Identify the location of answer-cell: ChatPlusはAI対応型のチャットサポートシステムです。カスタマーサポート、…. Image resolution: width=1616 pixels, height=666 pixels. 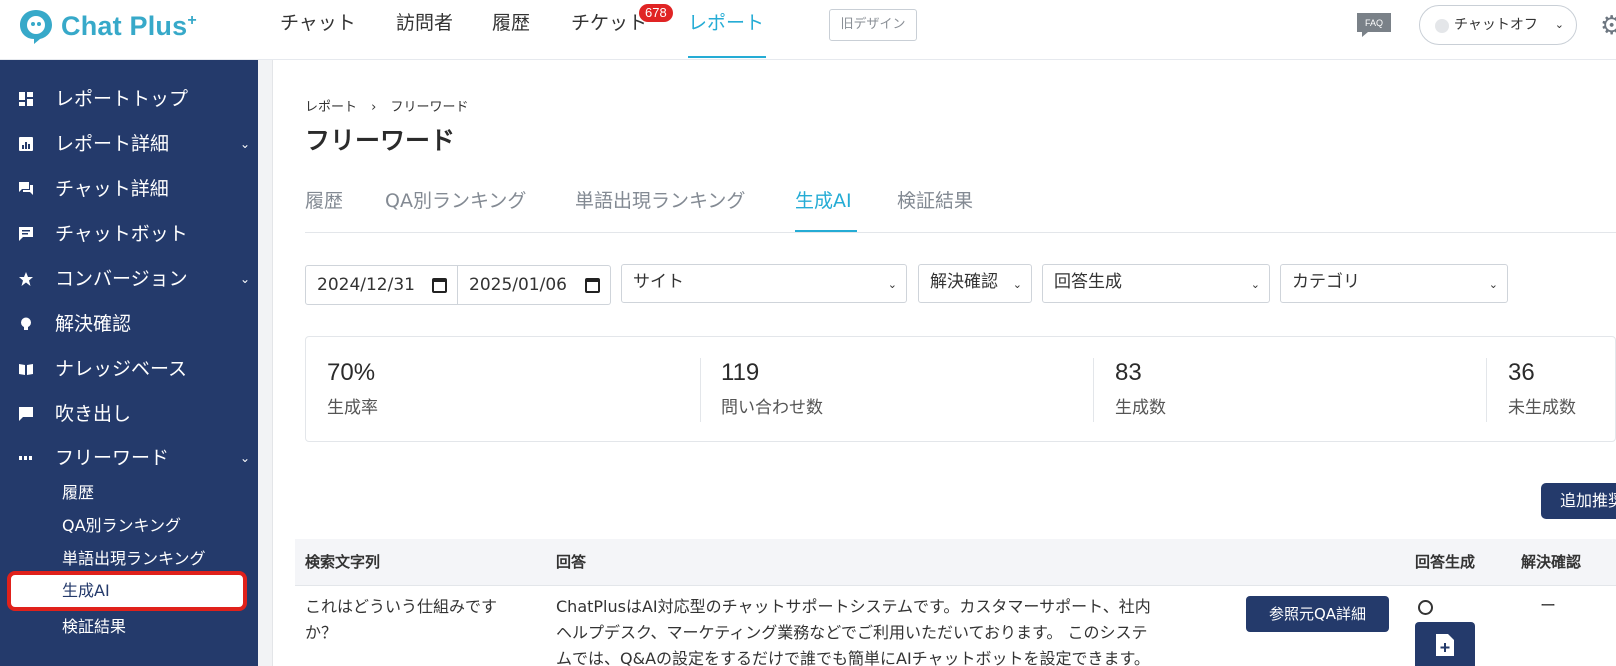
(853, 631).